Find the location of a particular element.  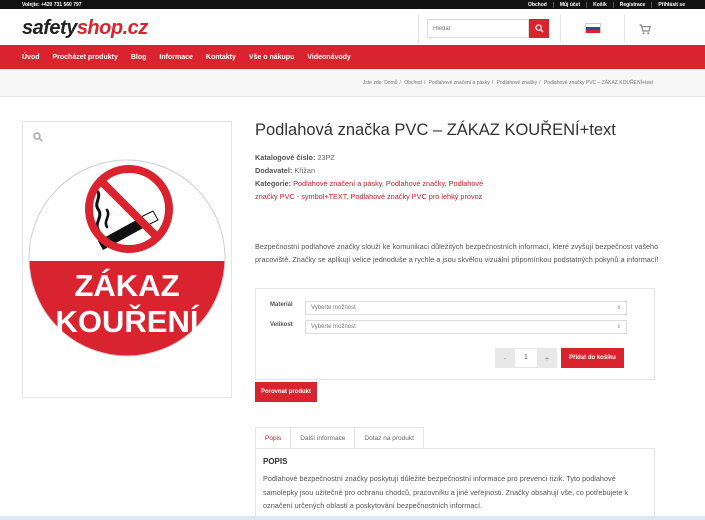

sign-text-line1: ZÁKAZ is located at coordinates (126, 285).